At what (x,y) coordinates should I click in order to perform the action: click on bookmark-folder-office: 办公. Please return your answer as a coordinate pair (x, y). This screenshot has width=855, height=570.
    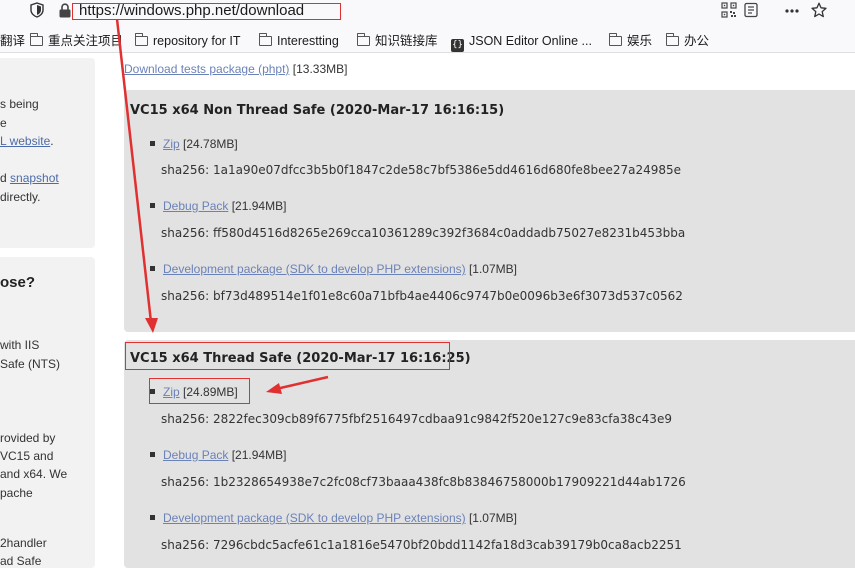
    Looking at the image, I should click on (687, 41).